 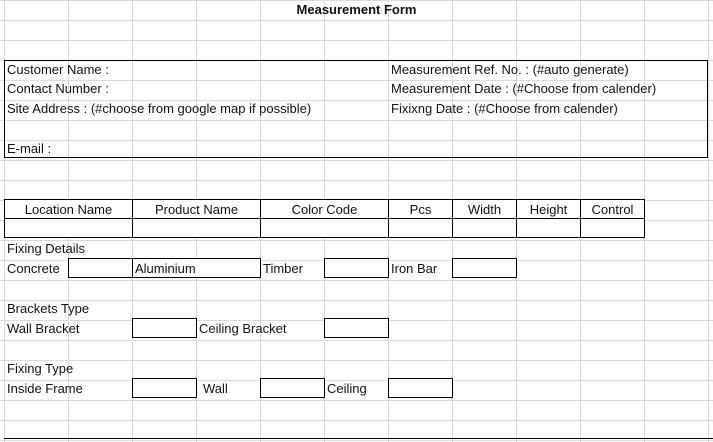 I want to click on fixing-date-label: Fixixng Date : (#Choose from calender), so click(x=504, y=108).